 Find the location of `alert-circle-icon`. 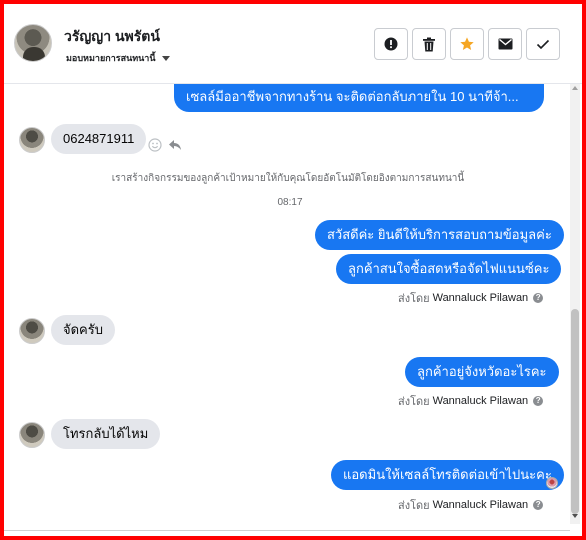

alert-circle-icon is located at coordinates (391, 44).